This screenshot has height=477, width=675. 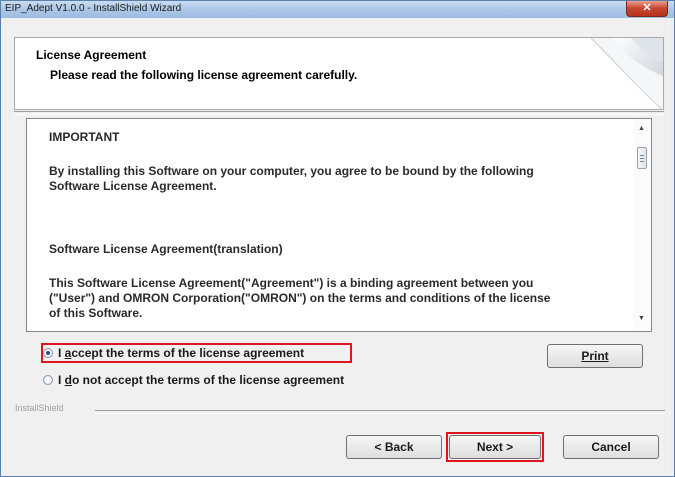 What do you see at coordinates (84, 137) in the screenshot?
I see `license-line: IMPORTANT` at bounding box center [84, 137].